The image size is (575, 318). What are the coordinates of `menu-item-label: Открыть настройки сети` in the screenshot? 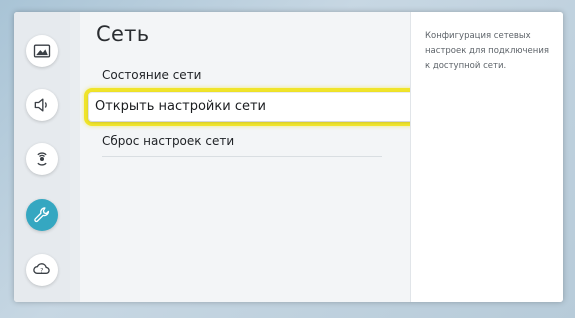 It's located at (180, 106).